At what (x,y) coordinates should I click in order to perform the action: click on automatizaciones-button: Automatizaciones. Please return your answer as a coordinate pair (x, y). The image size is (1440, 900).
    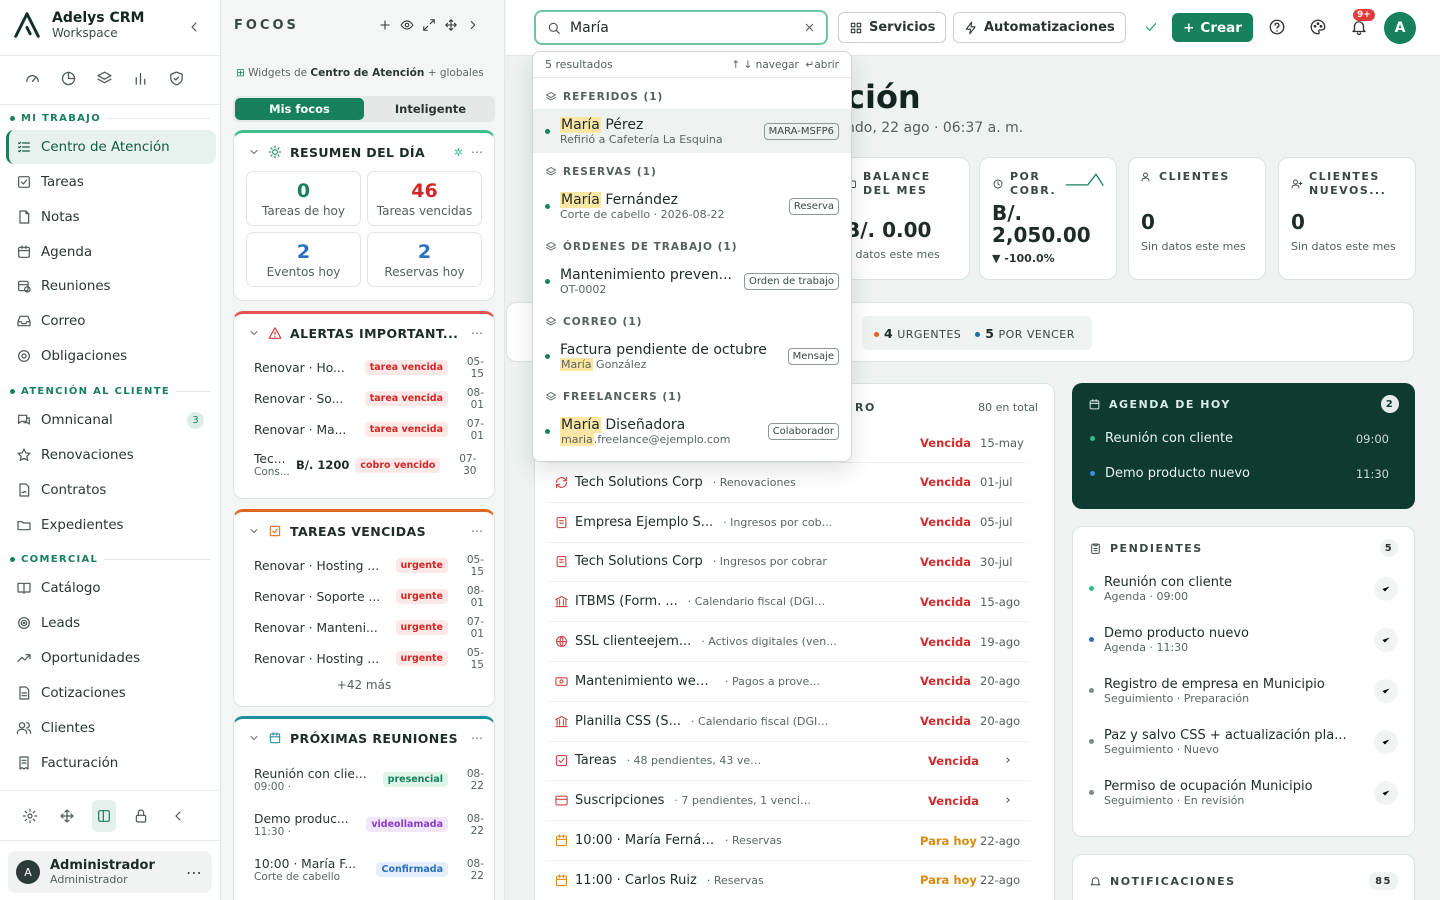
    Looking at the image, I should click on (1039, 27).